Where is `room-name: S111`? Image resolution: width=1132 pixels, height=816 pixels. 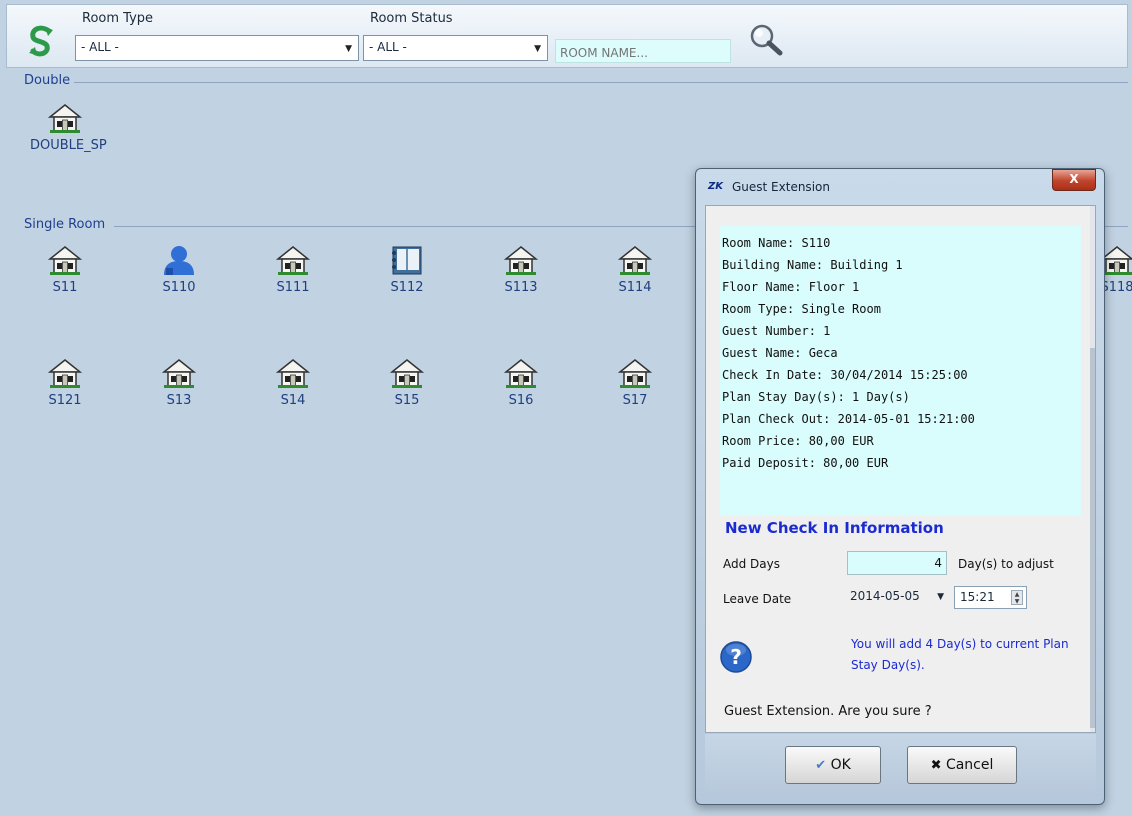
room-name: S111 is located at coordinates (293, 287).